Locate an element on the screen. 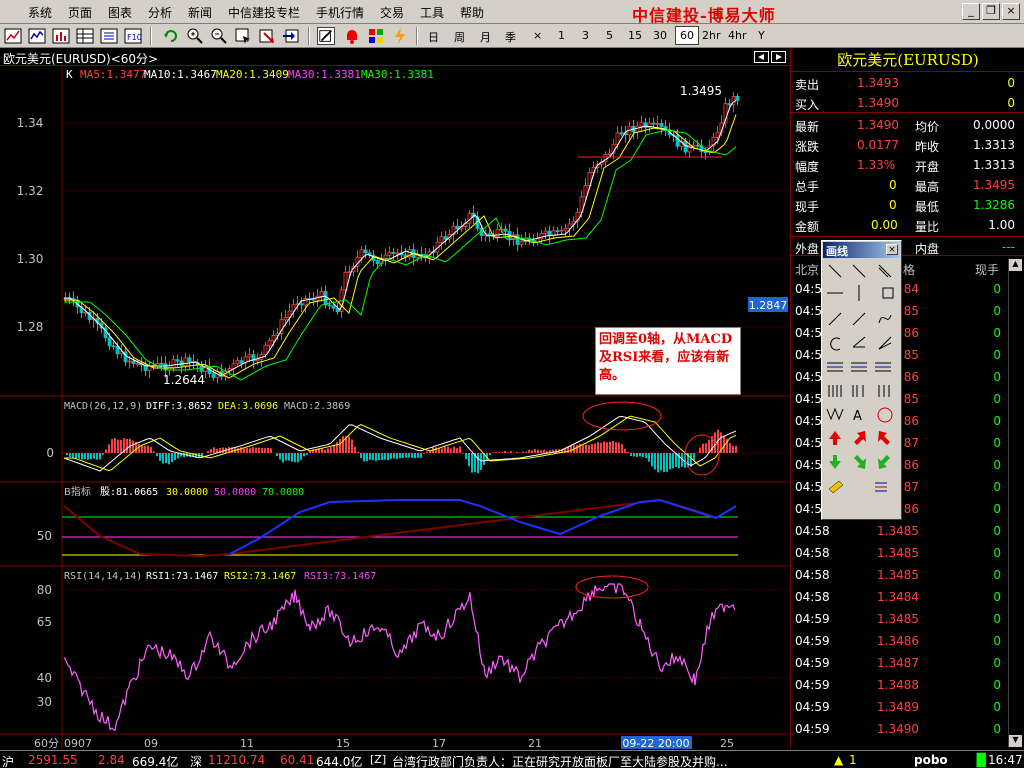  zoom-out-icon is located at coordinates (219, 36).